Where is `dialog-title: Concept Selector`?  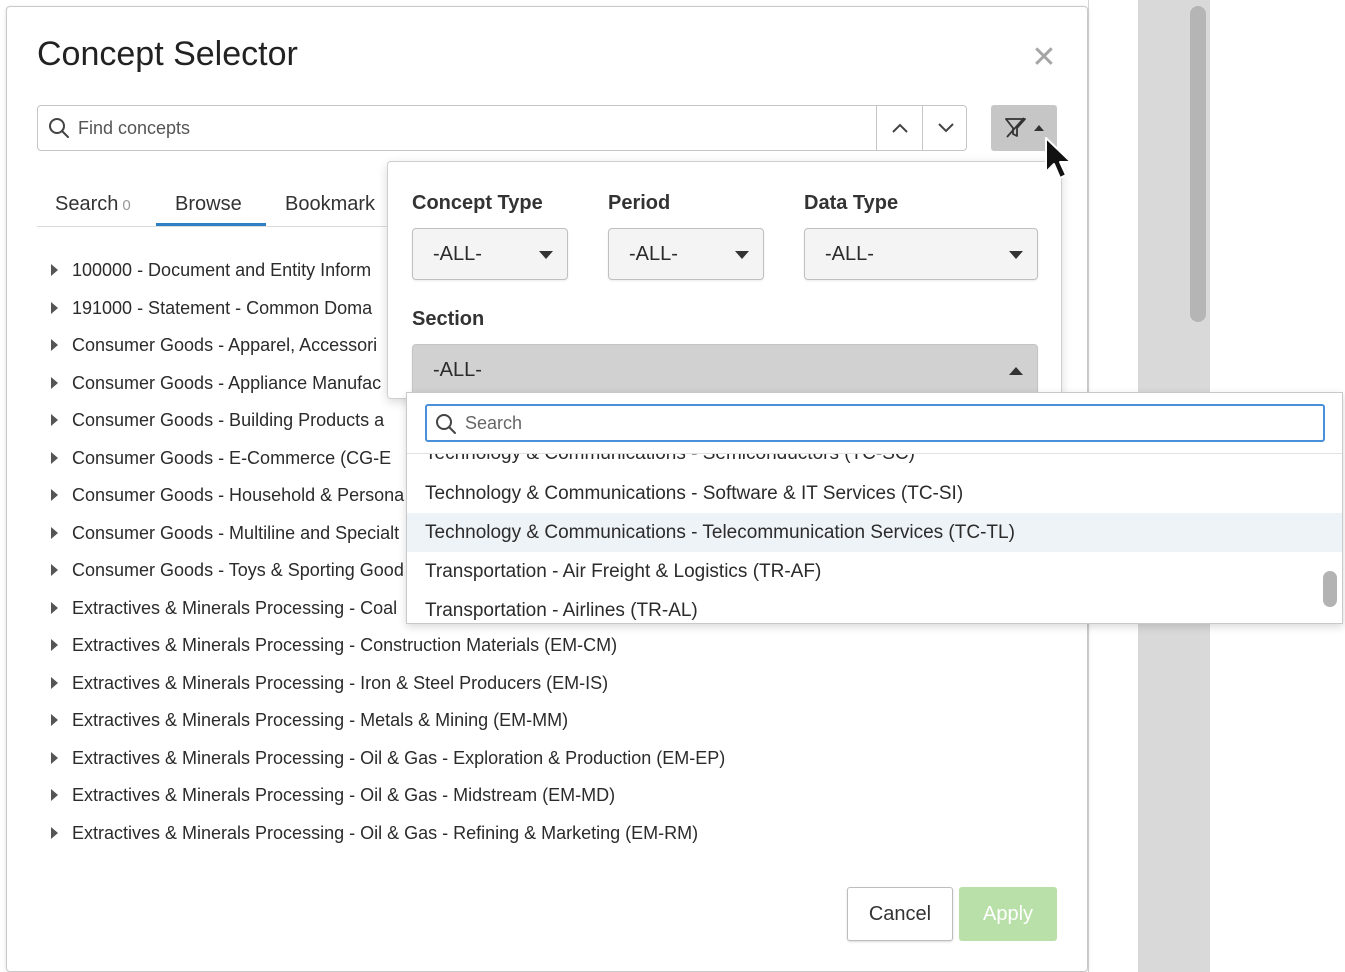 dialog-title: Concept Selector is located at coordinates (167, 54).